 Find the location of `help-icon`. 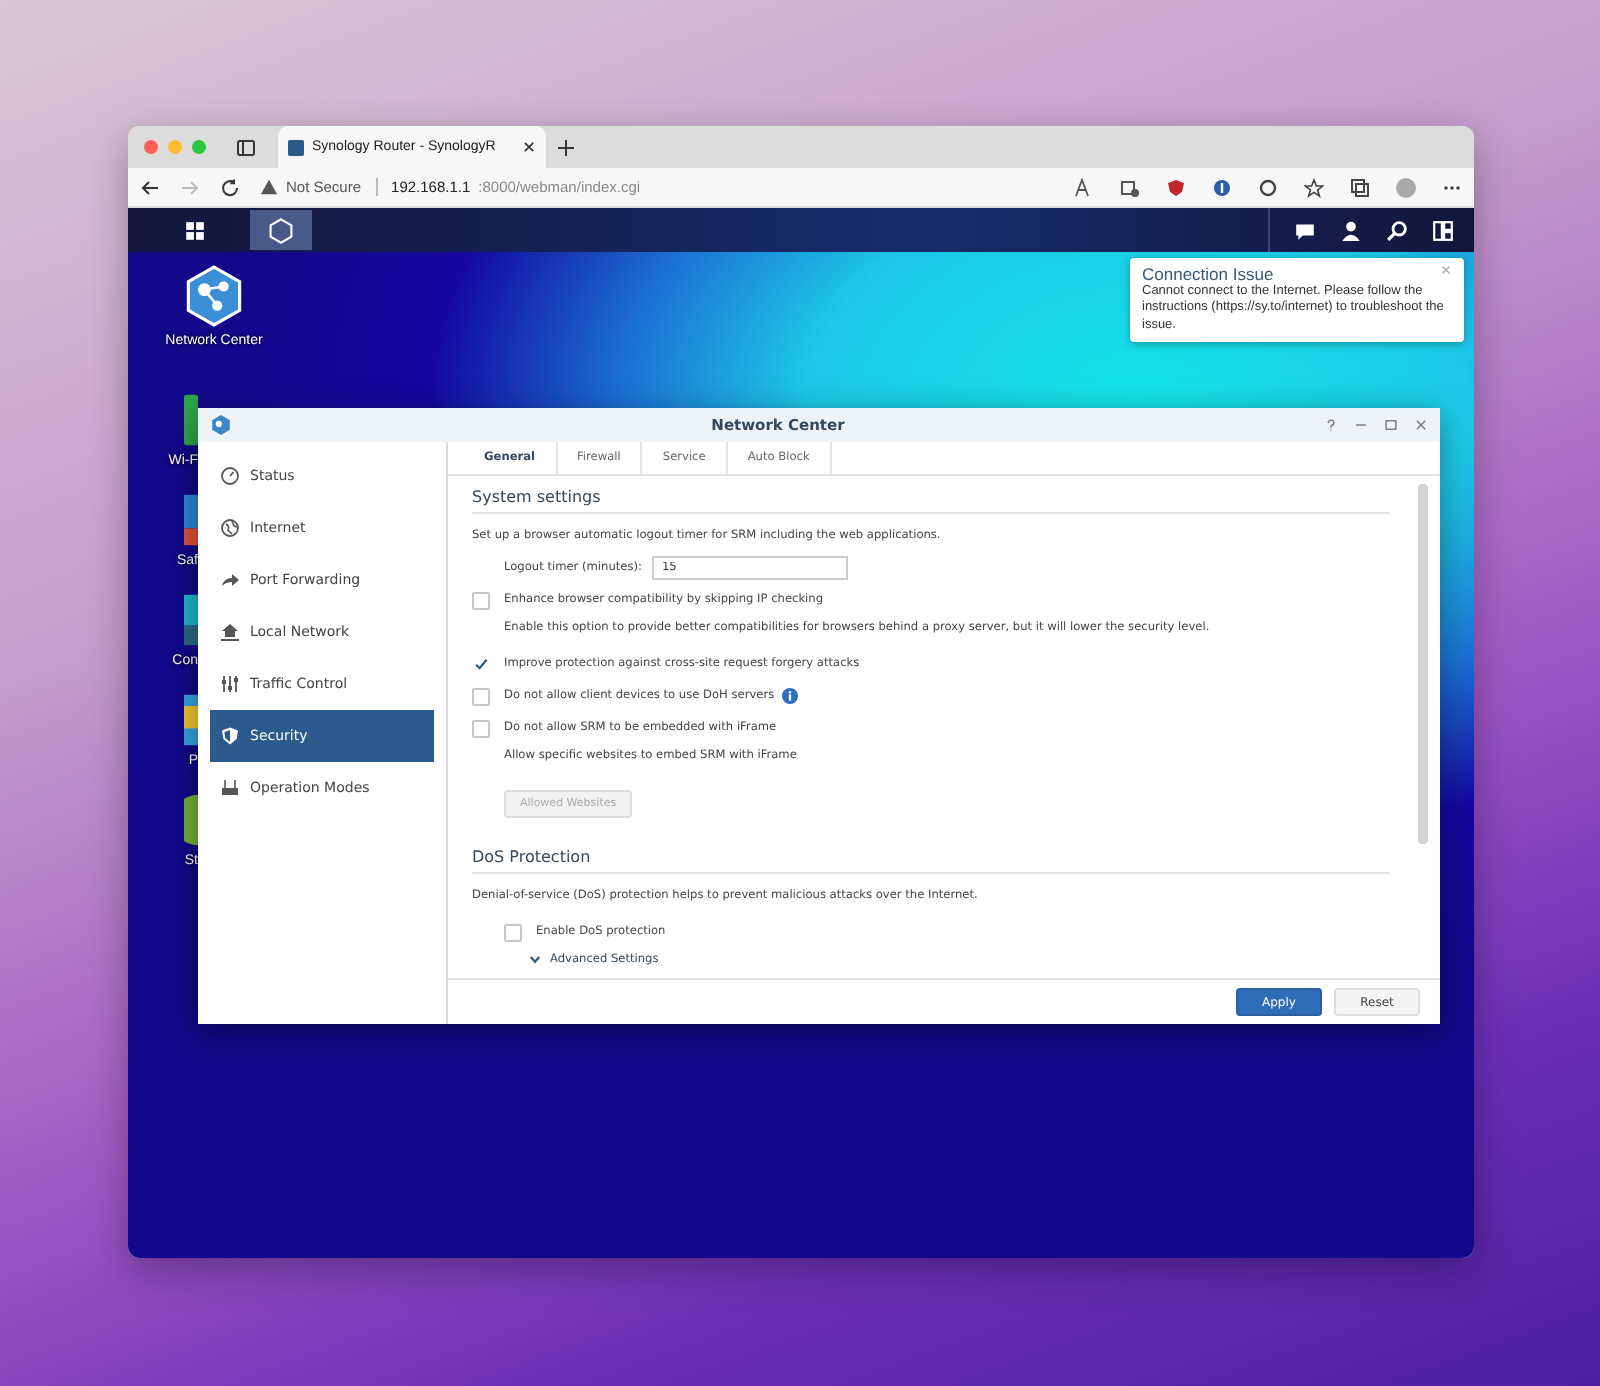

help-icon is located at coordinates (1331, 425).